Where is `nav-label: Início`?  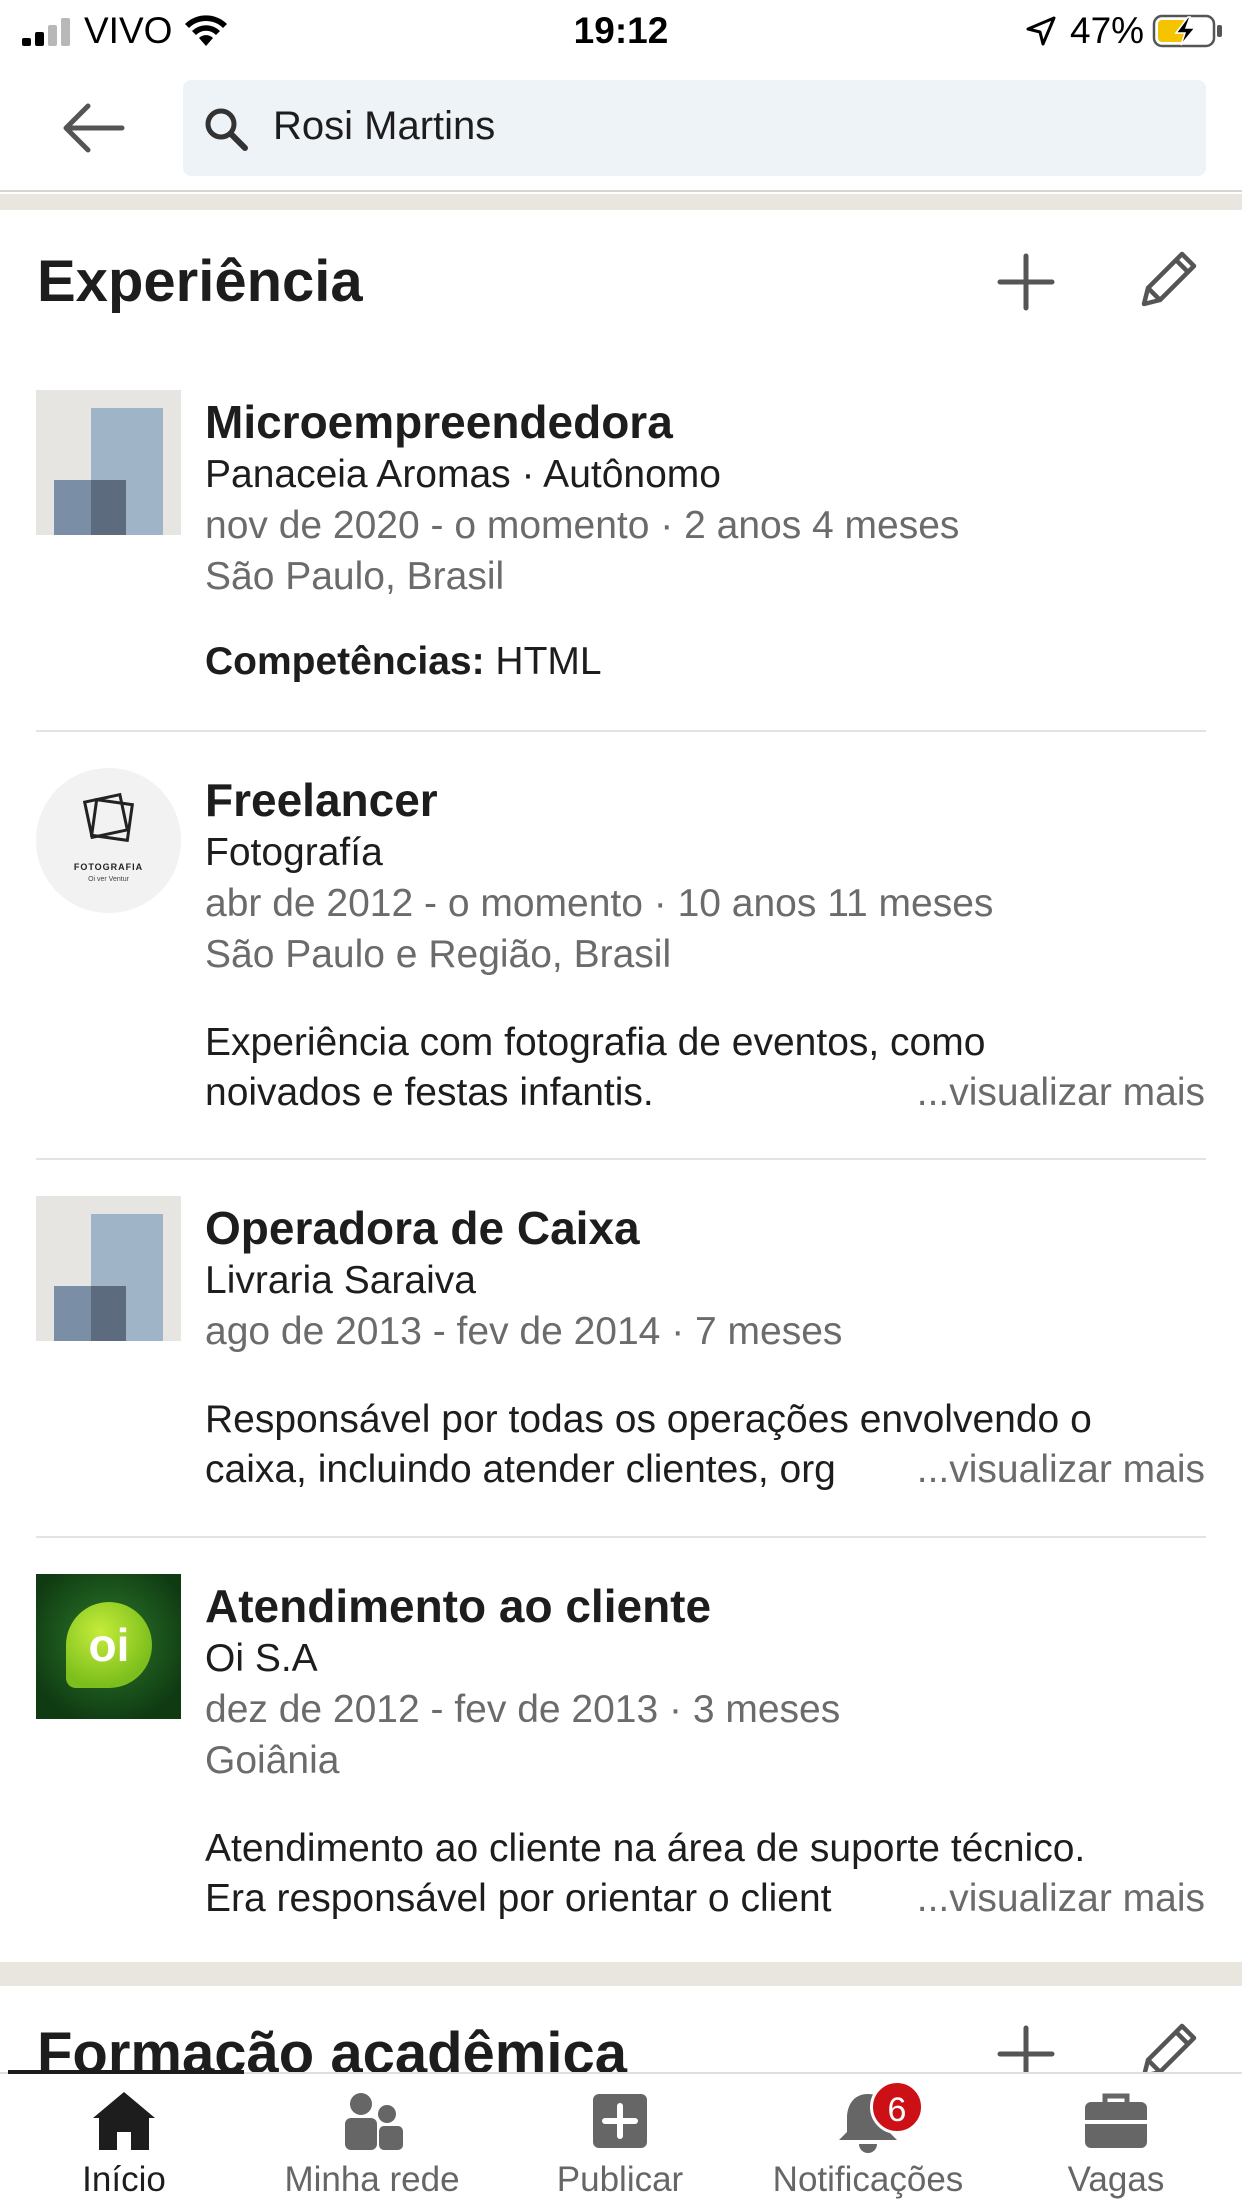
nav-label: Início is located at coordinates (124, 2179).